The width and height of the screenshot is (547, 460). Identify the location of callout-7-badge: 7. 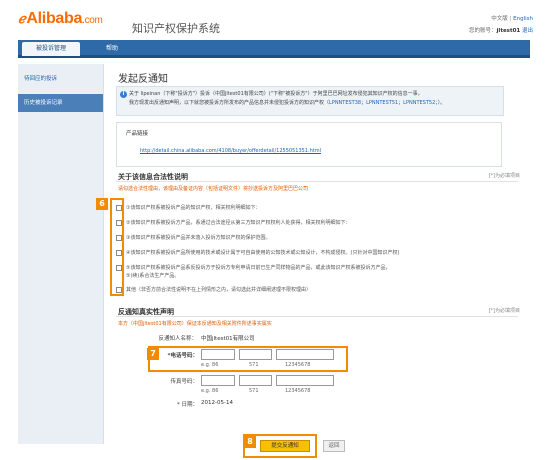
(153, 354).